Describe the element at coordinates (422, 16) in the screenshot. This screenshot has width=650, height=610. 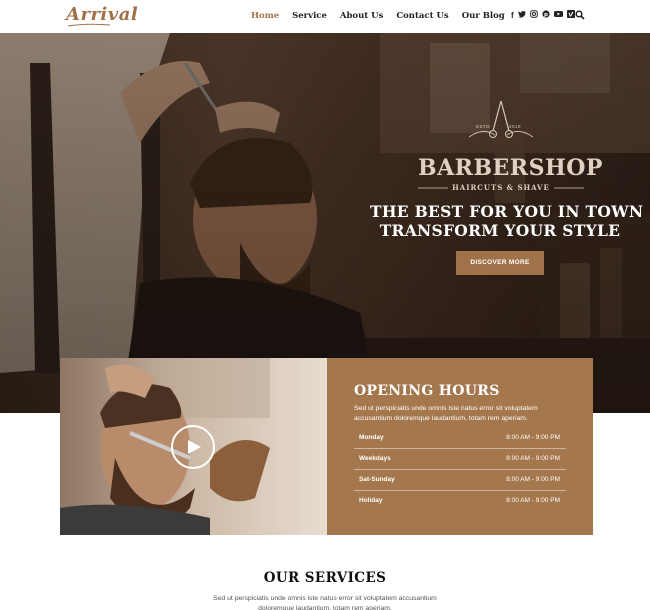
I see `nav-contact-us: Contact Us` at that location.